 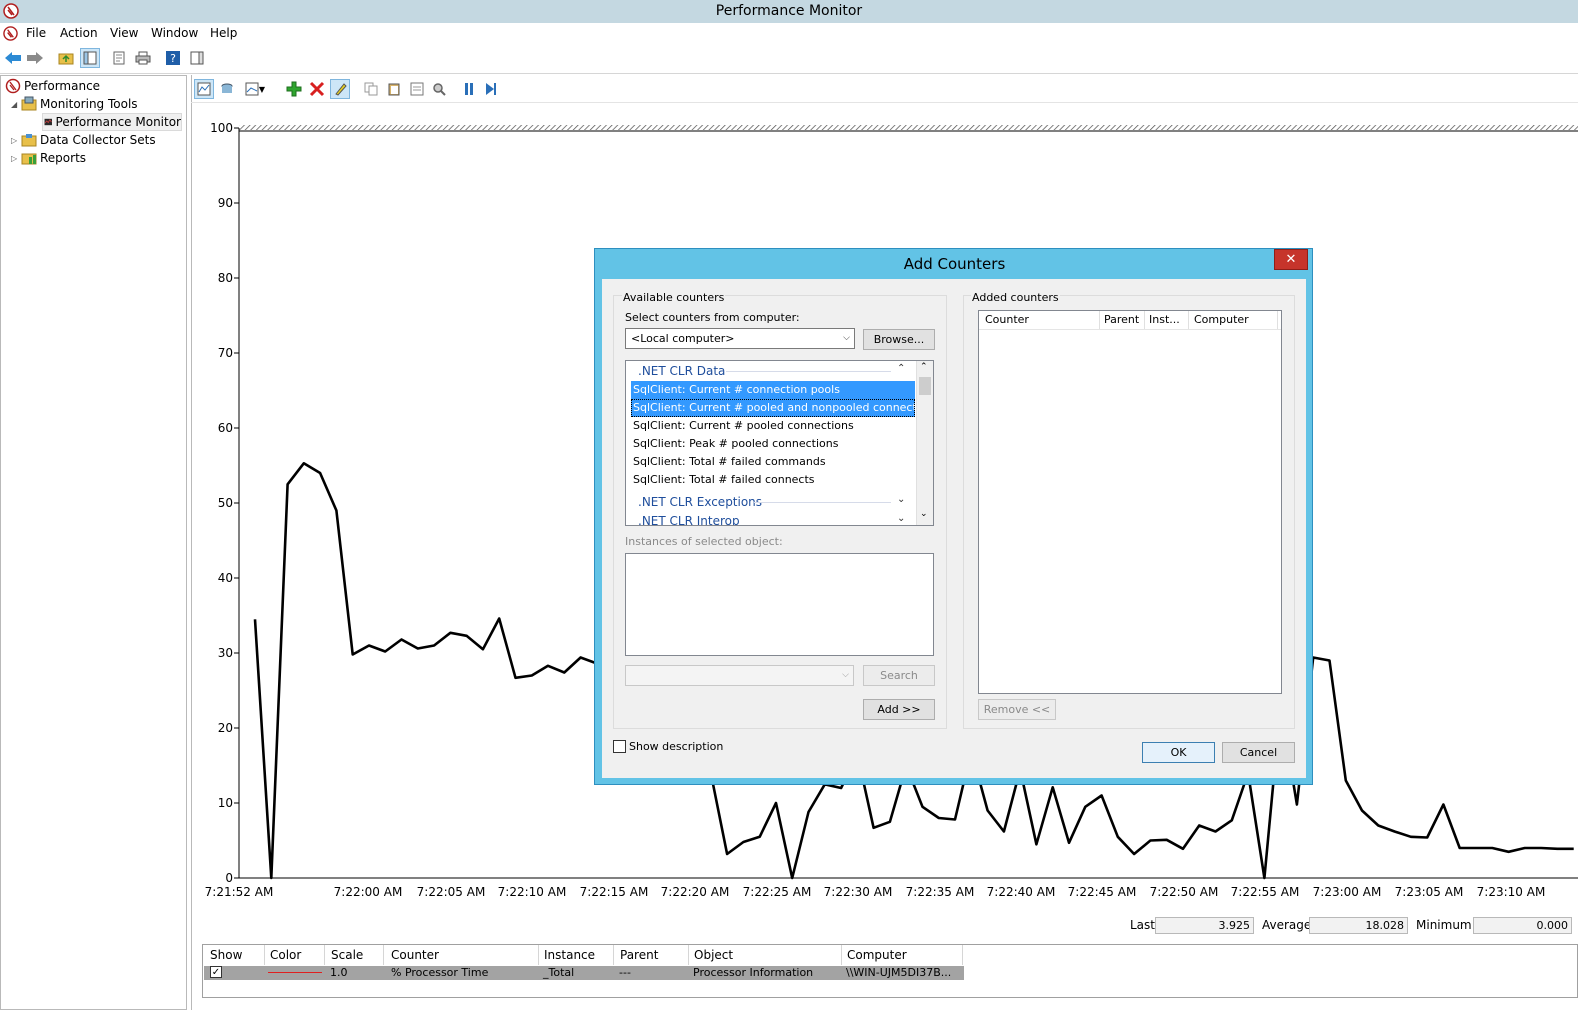 I want to click on add-button: Add >>, so click(x=899, y=709).